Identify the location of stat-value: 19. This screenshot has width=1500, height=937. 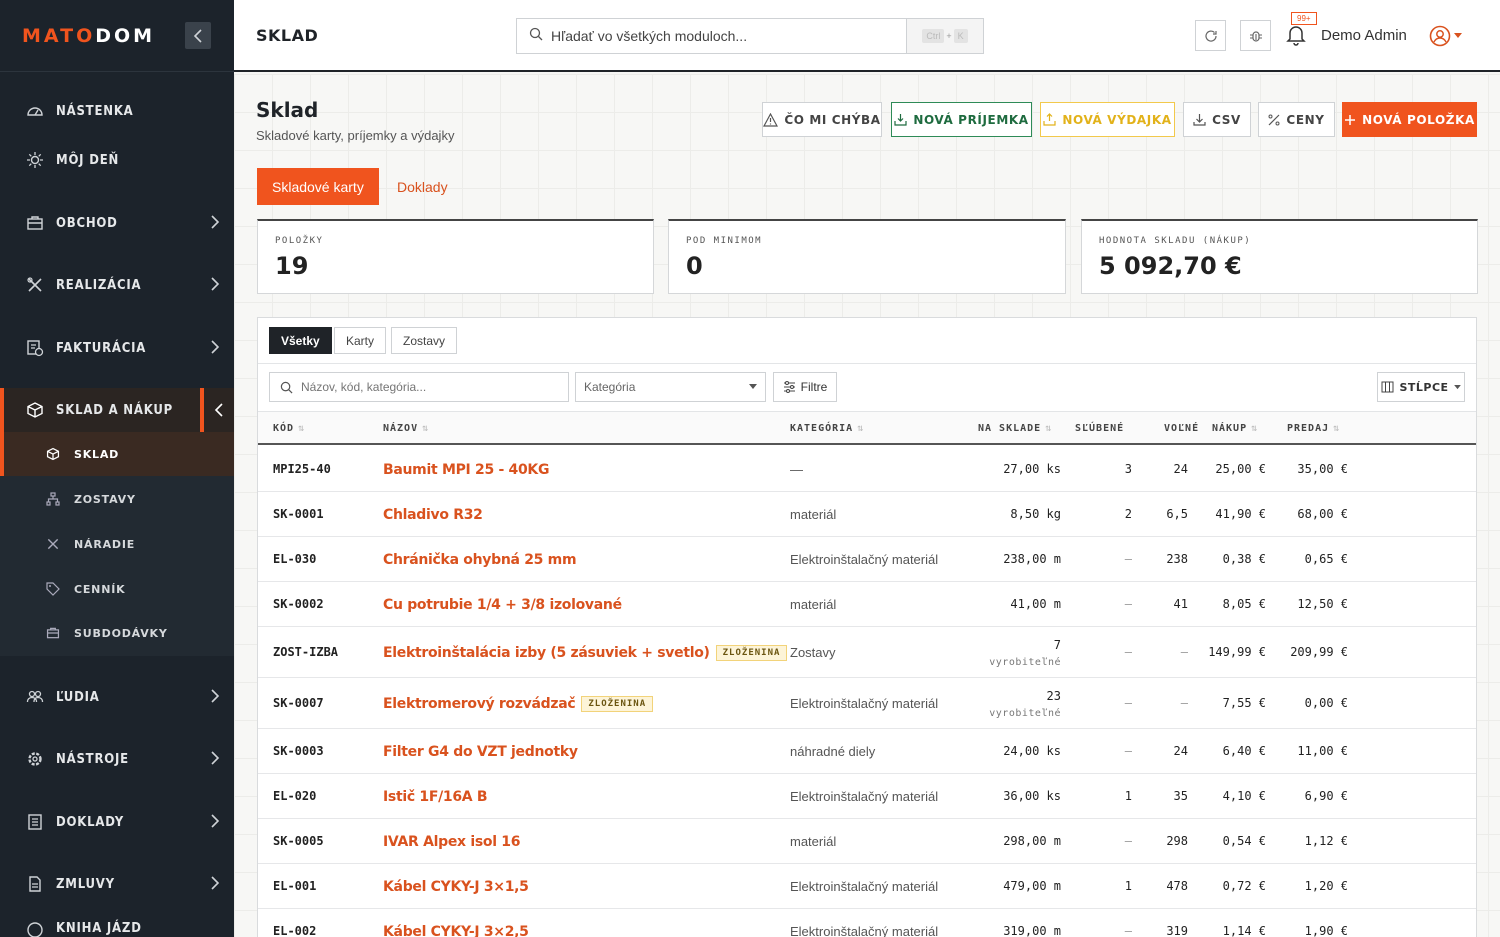
(292, 266).